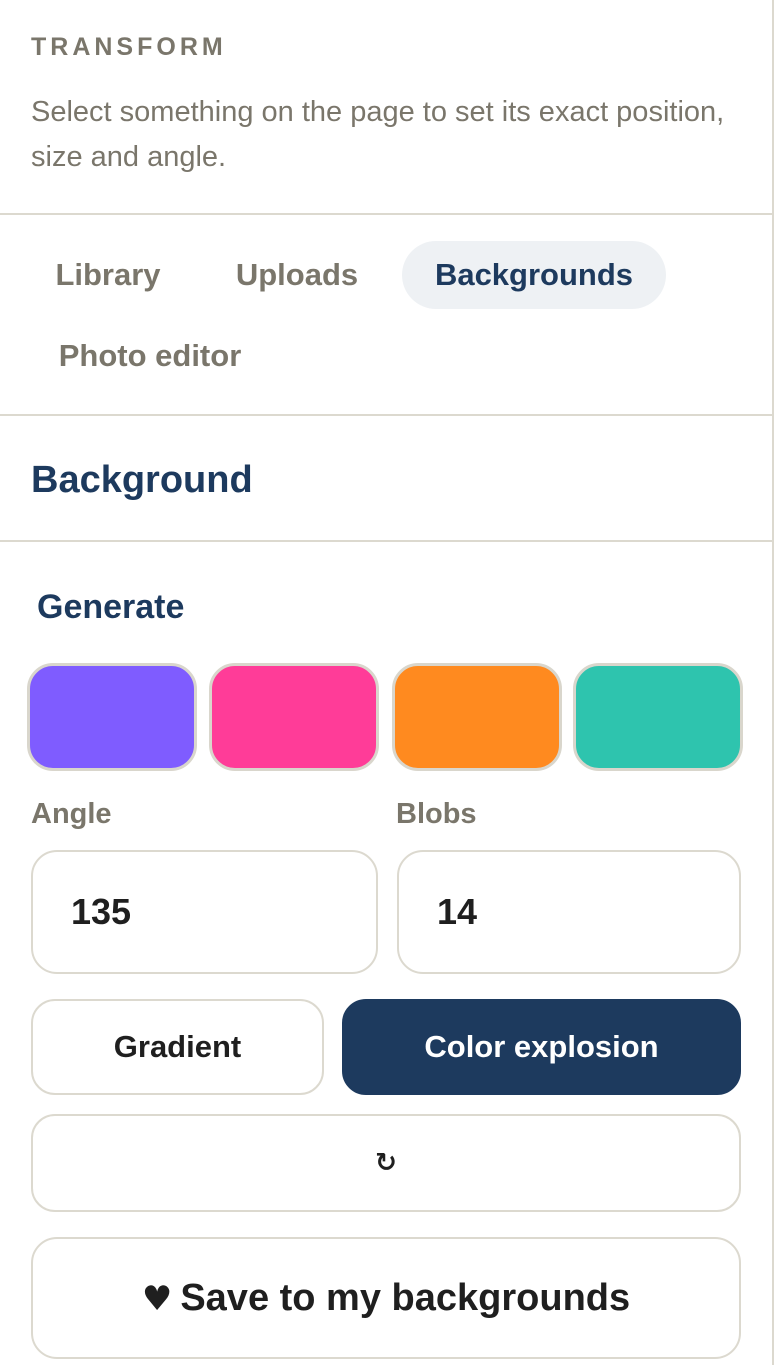 Image resolution: width=774 pixels, height=1365 pixels. Describe the element at coordinates (111, 607) in the screenshot. I see `generate-title: Generate` at that location.